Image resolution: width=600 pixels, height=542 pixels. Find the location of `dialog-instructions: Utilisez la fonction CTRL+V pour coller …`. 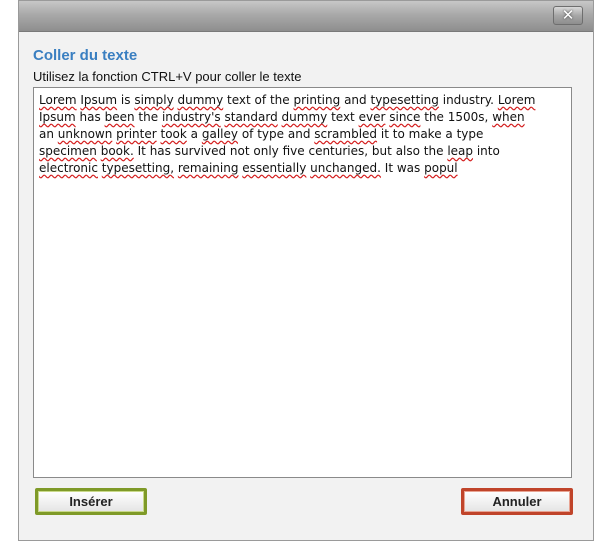

dialog-instructions: Utilisez la fonction CTRL+V pour coller … is located at coordinates (167, 76).